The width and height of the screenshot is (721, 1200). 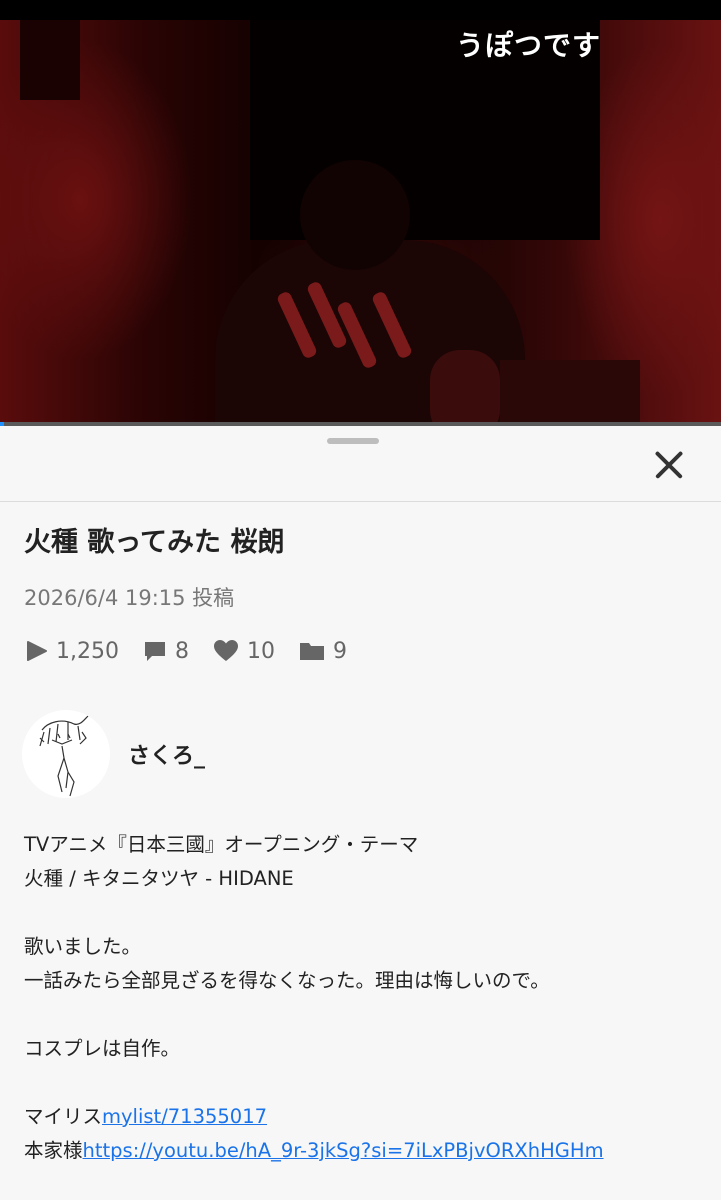 What do you see at coordinates (197, 651) in the screenshot?
I see `stats-row: 1,250 8 10 9` at bounding box center [197, 651].